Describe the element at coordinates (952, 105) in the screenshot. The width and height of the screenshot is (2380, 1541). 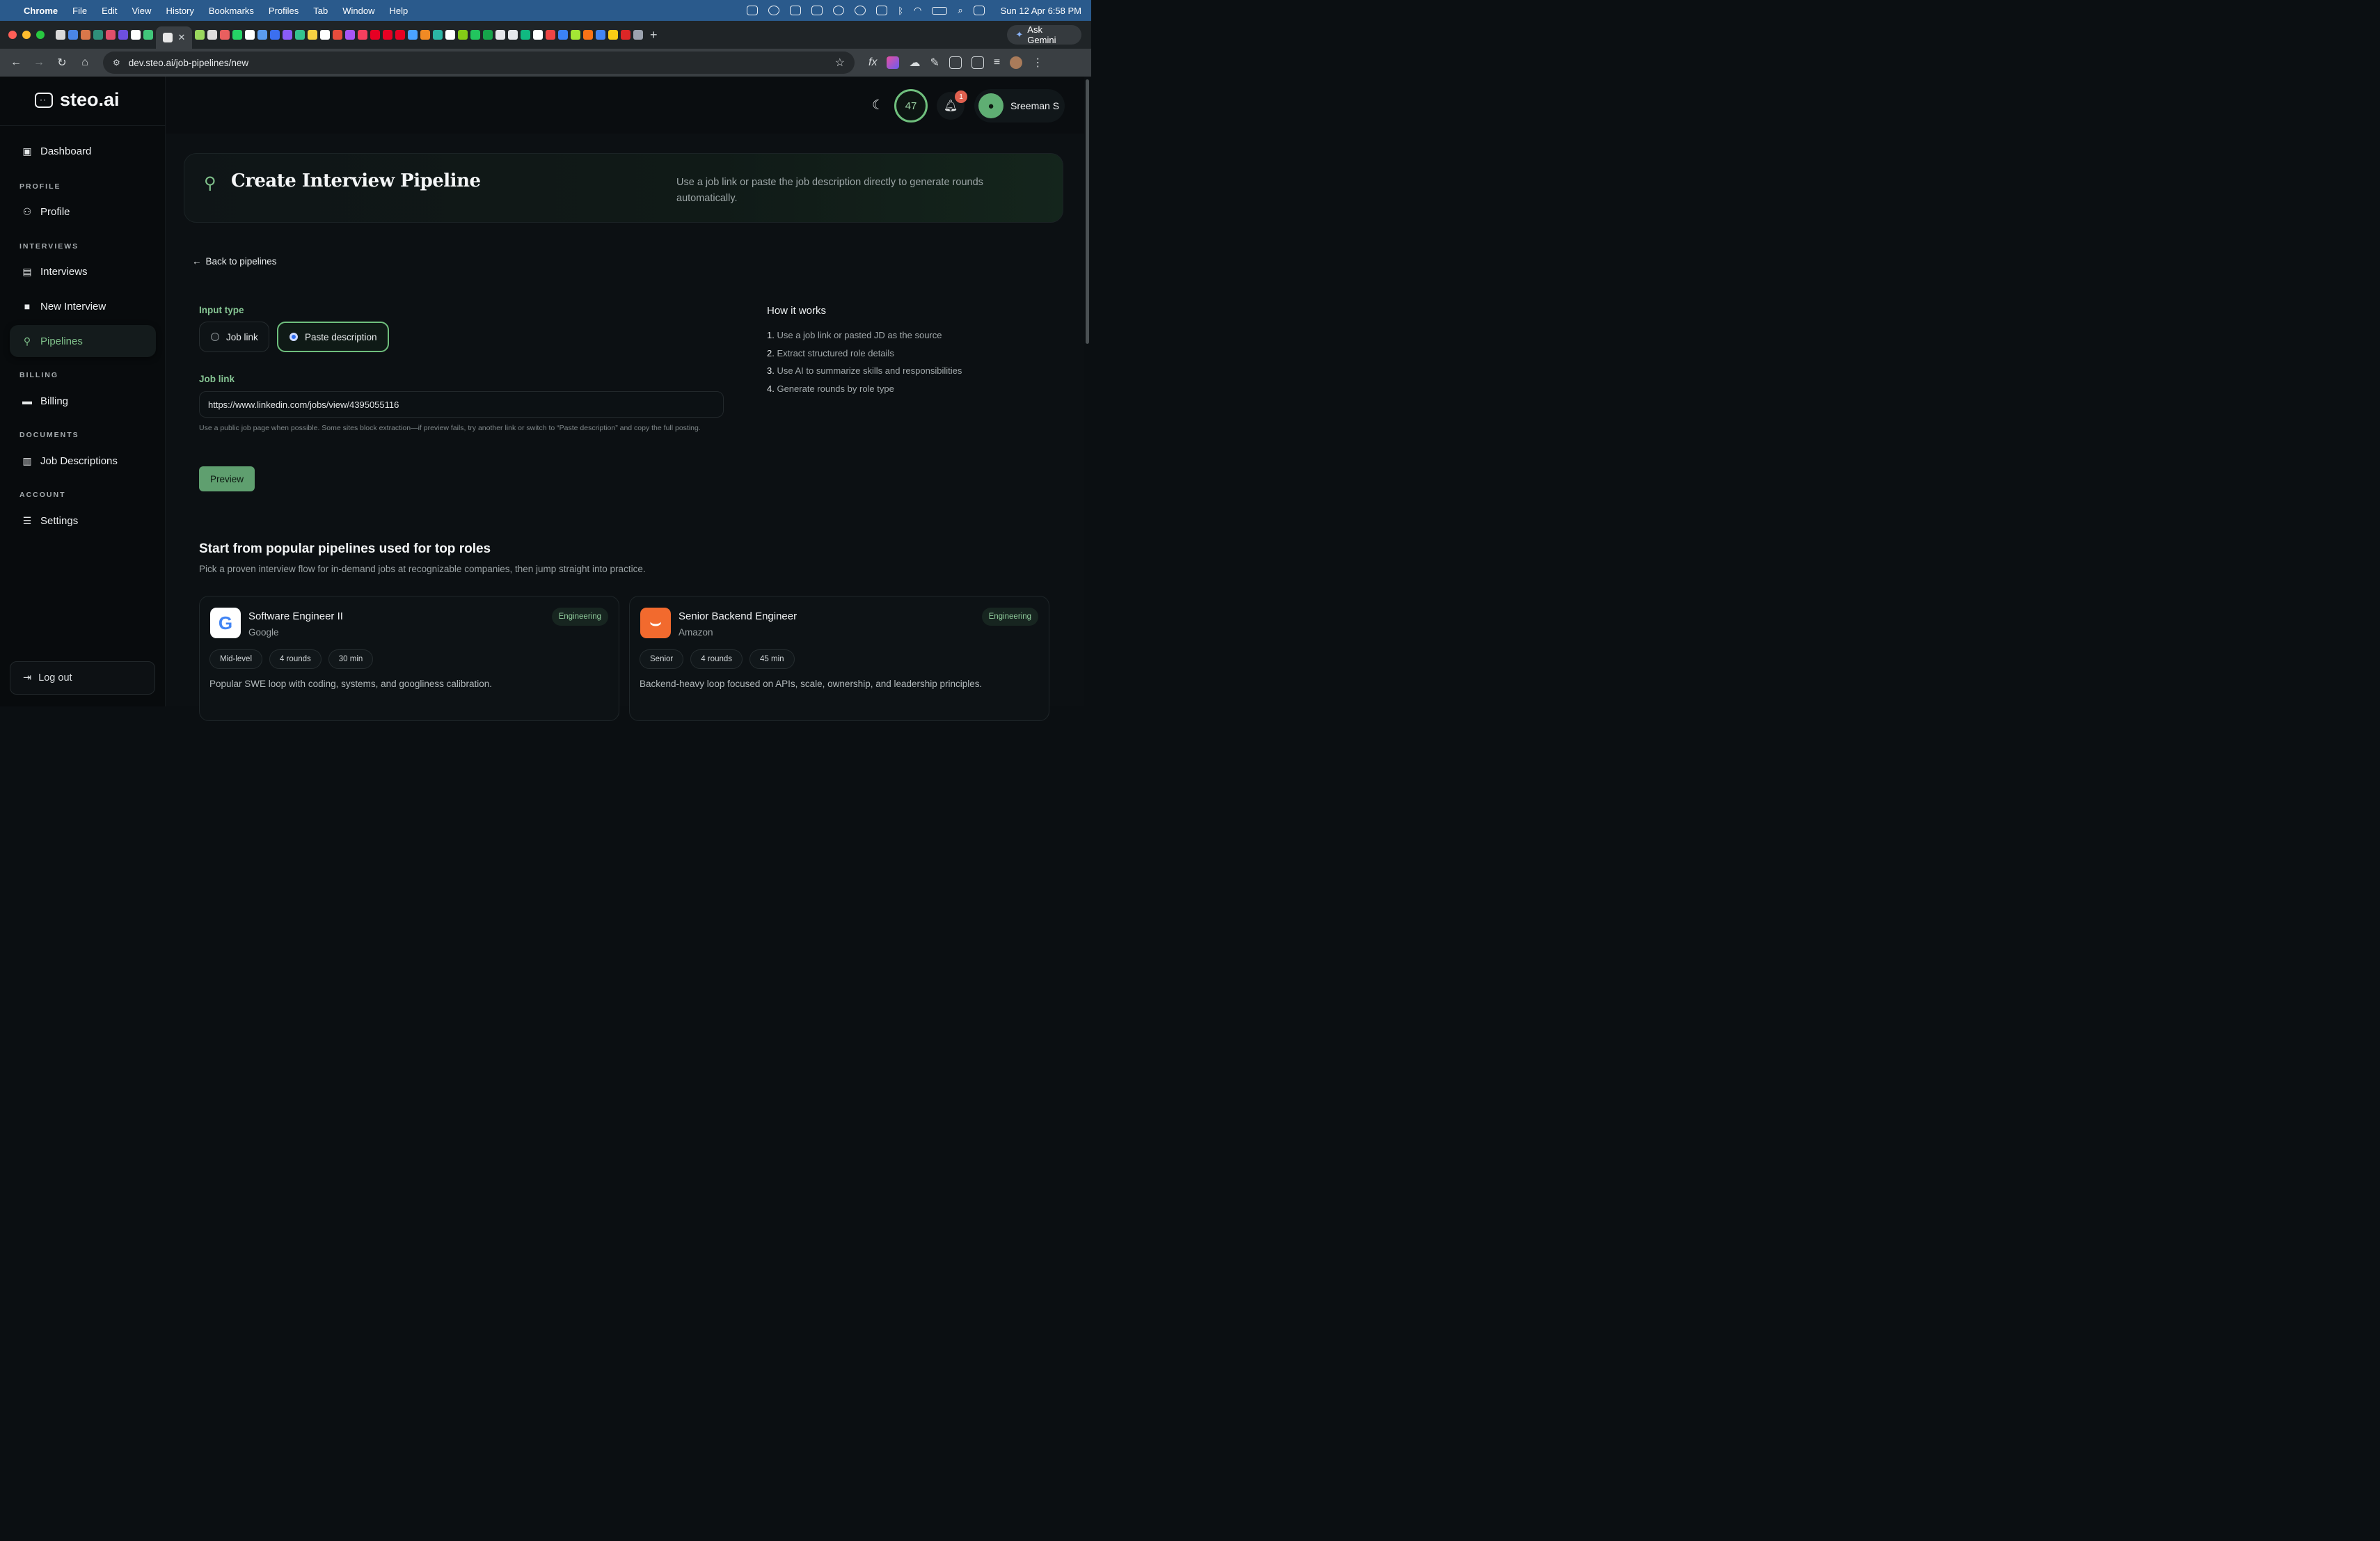
I see `notifications-button: 🔔︎ 1` at that location.